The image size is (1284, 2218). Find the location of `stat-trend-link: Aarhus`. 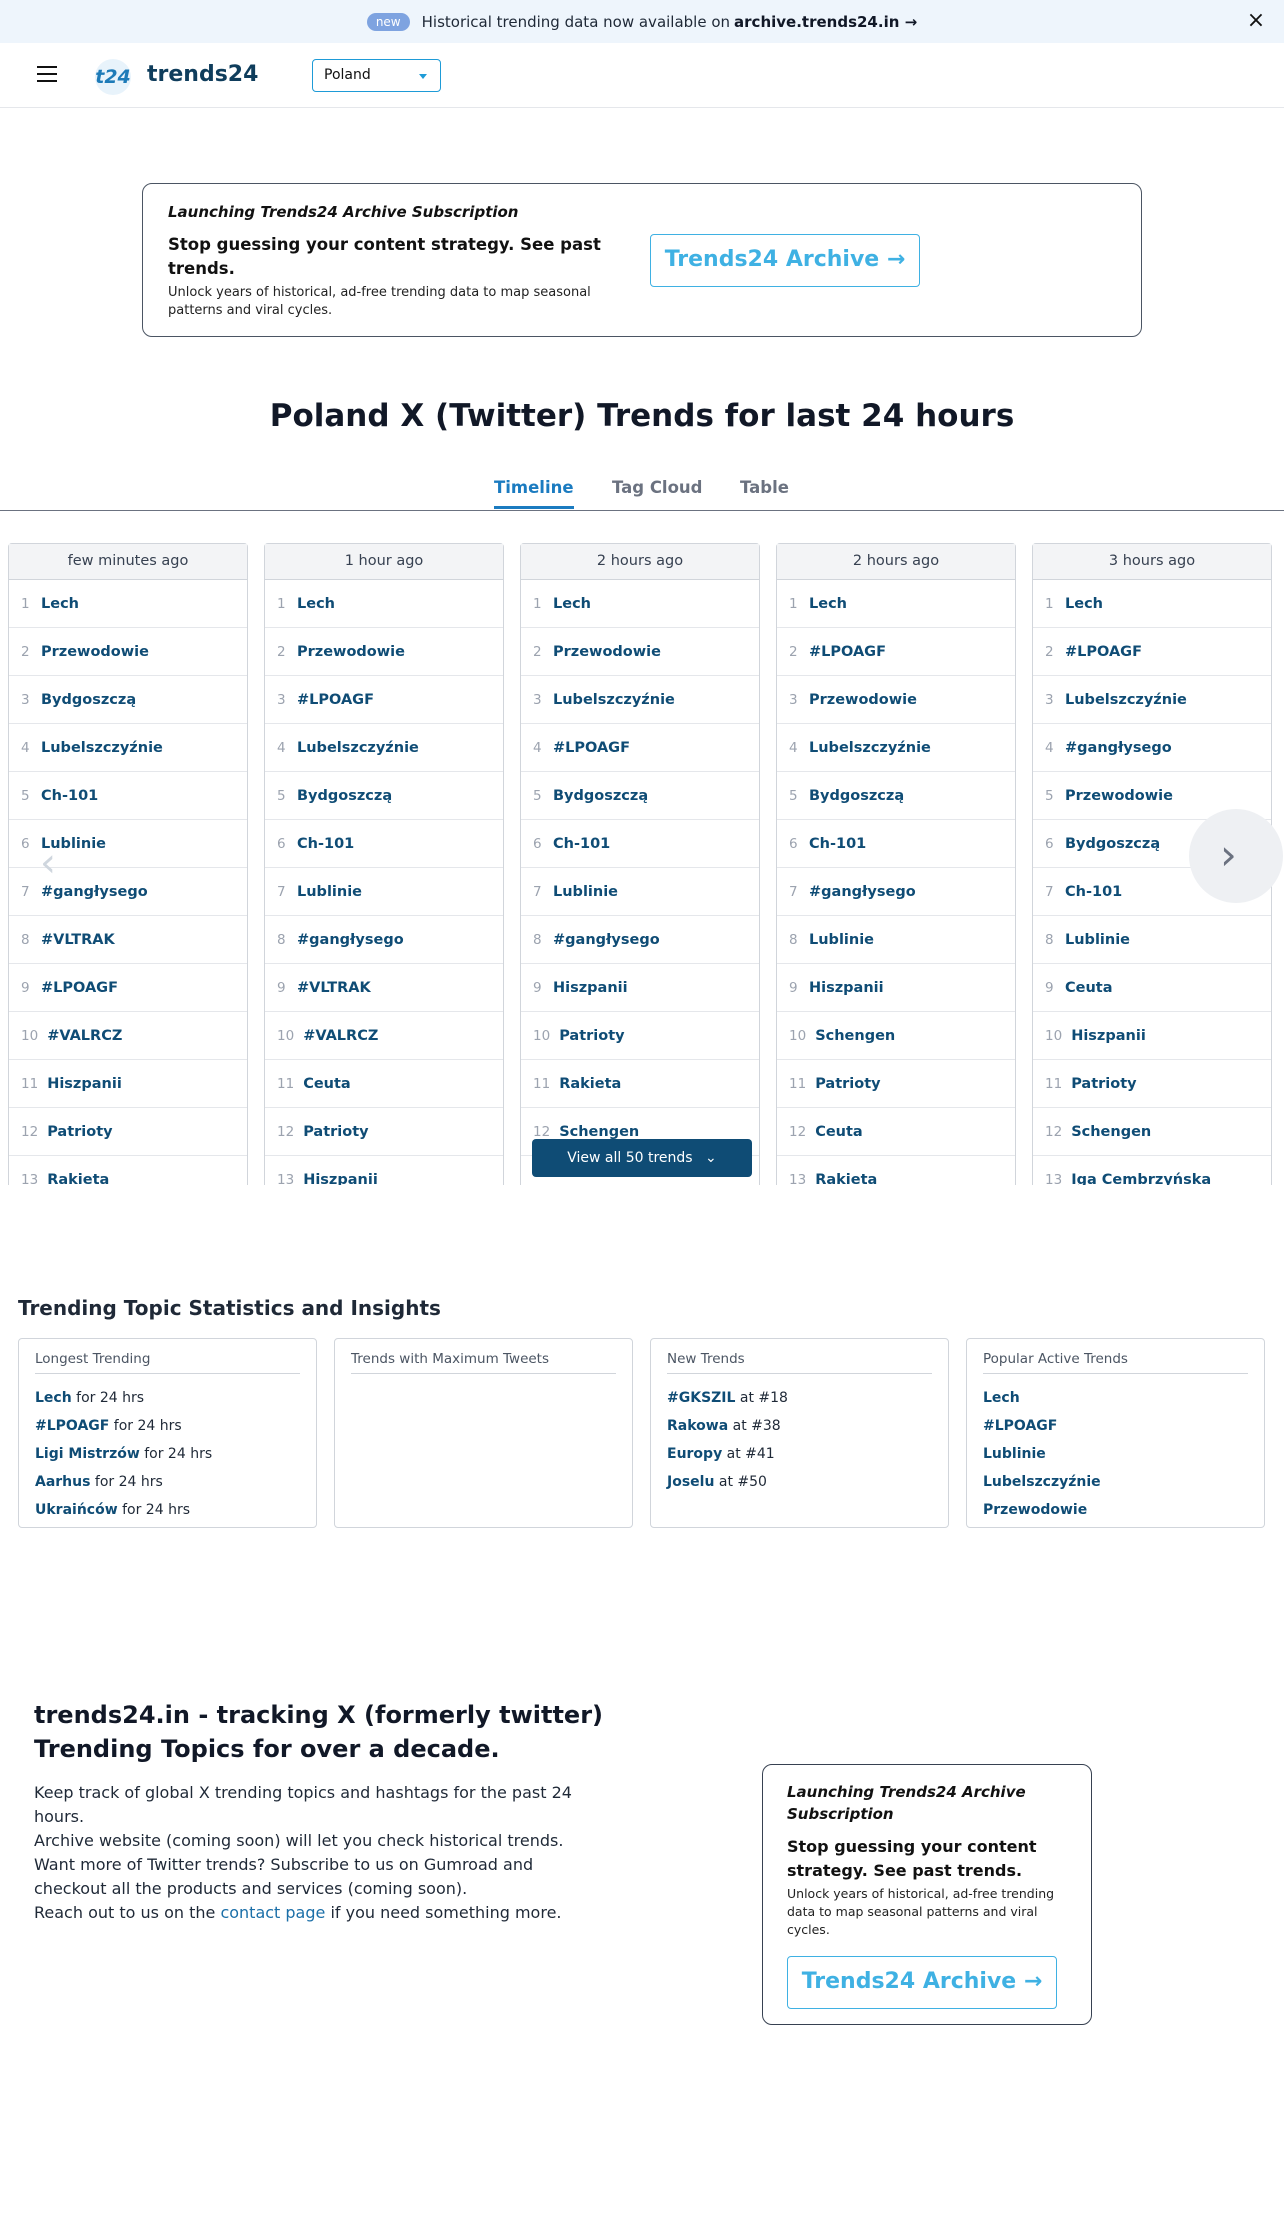

stat-trend-link: Aarhus is located at coordinates (62, 1482).